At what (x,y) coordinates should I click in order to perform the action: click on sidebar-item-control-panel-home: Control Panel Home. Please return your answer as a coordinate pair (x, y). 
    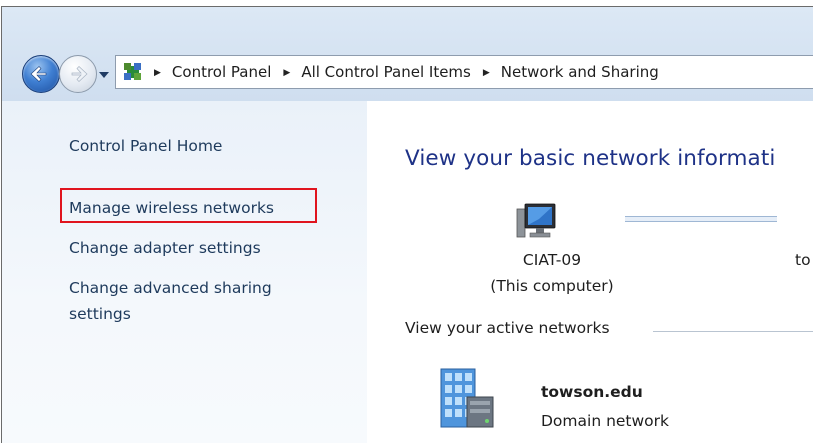
    Looking at the image, I should click on (145, 146).